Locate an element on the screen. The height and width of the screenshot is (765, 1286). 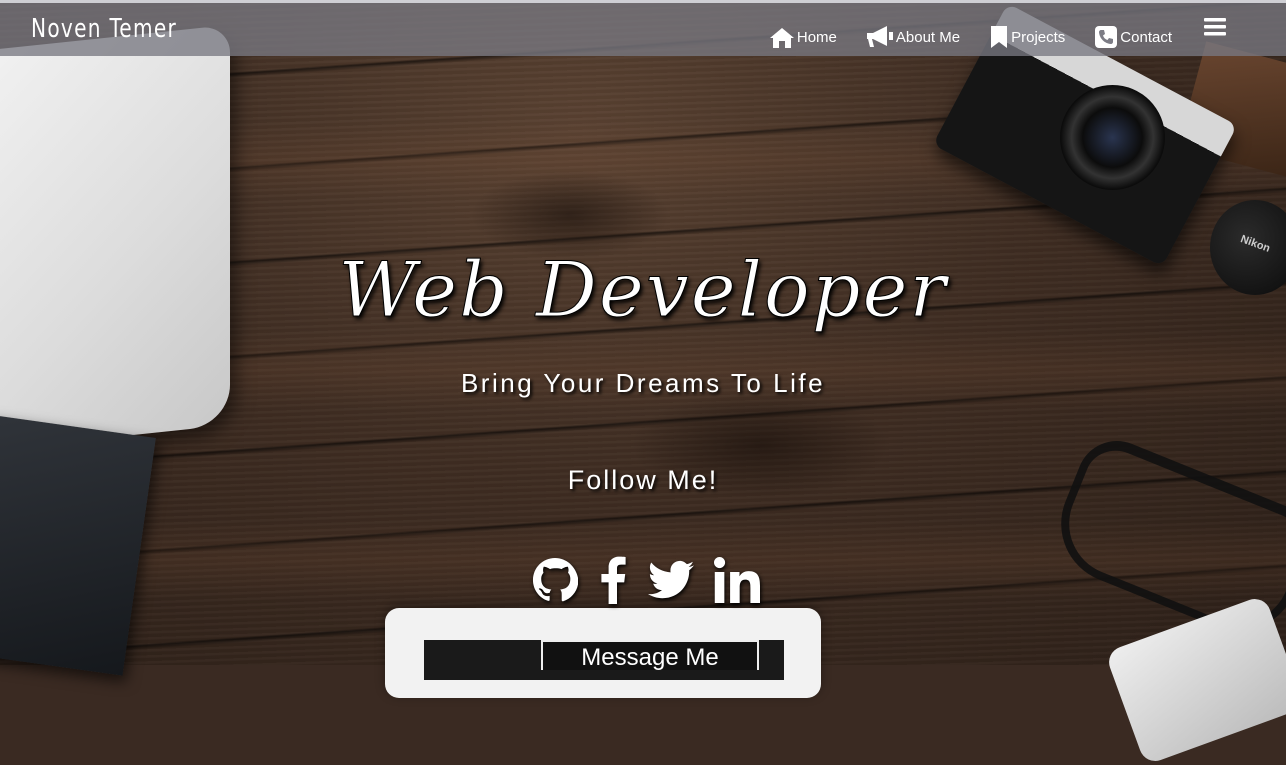
follow-heading: Follow Me! is located at coordinates (643, 480).